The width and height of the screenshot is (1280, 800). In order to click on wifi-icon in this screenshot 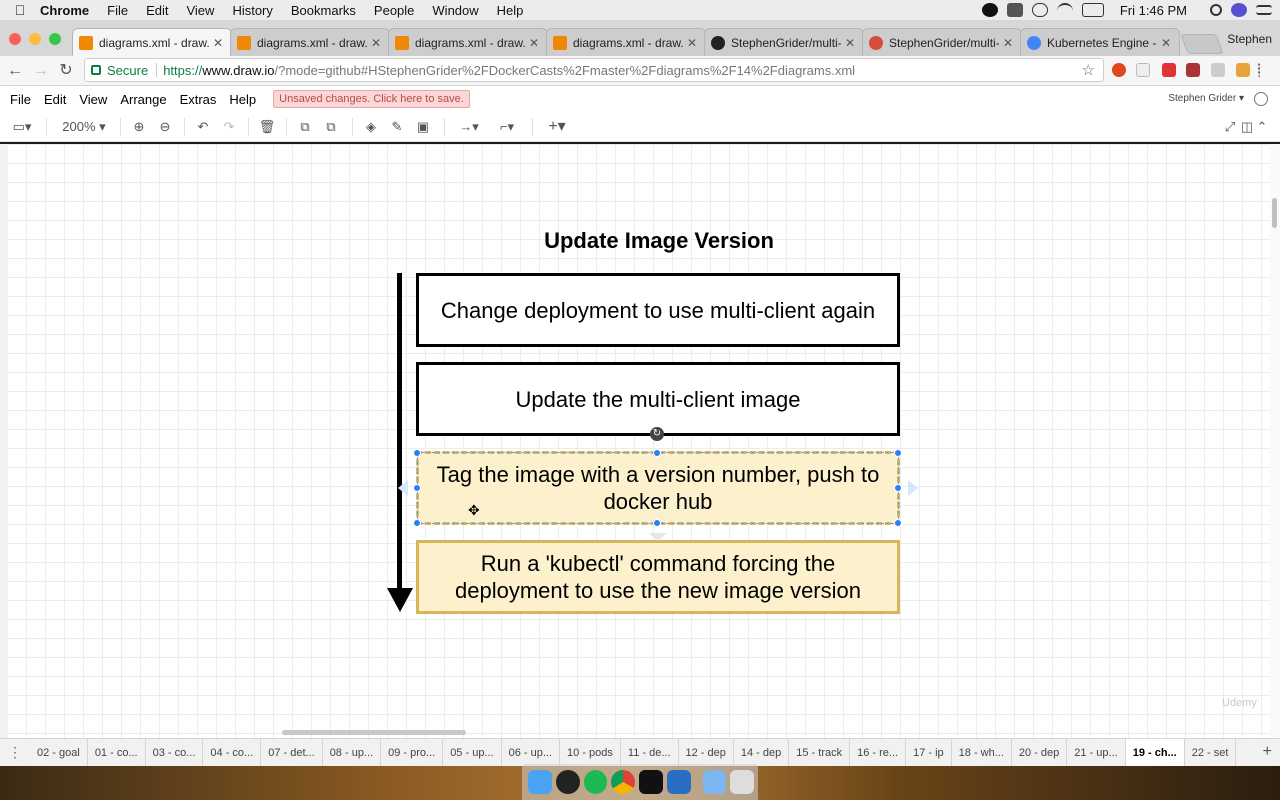, I will do `click(1064, 10)`.